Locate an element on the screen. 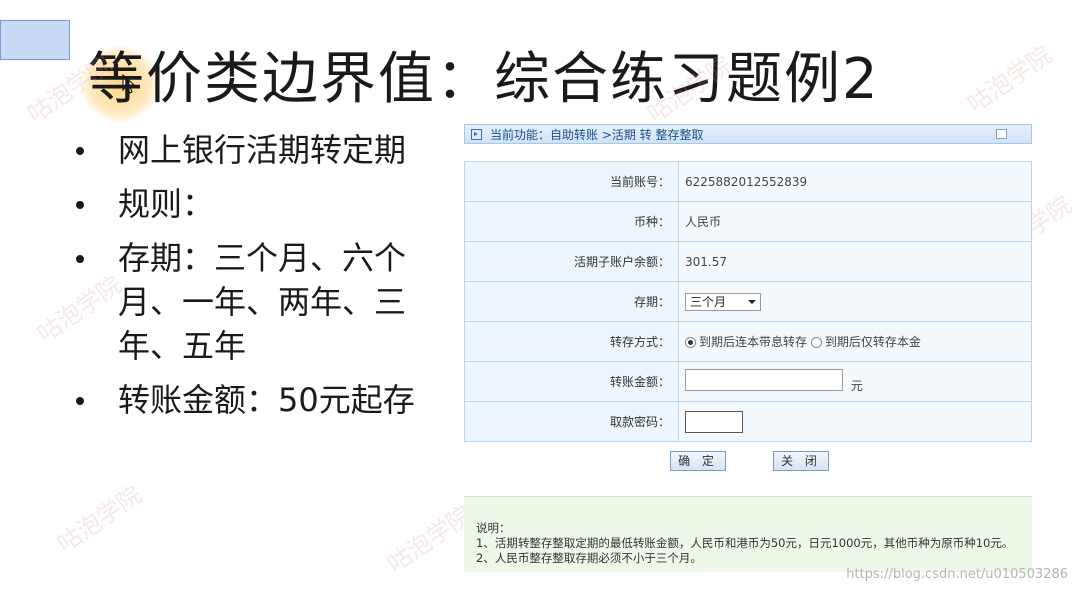  form-row: 活期子账户余额： 301.57 is located at coordinates (748, 261).